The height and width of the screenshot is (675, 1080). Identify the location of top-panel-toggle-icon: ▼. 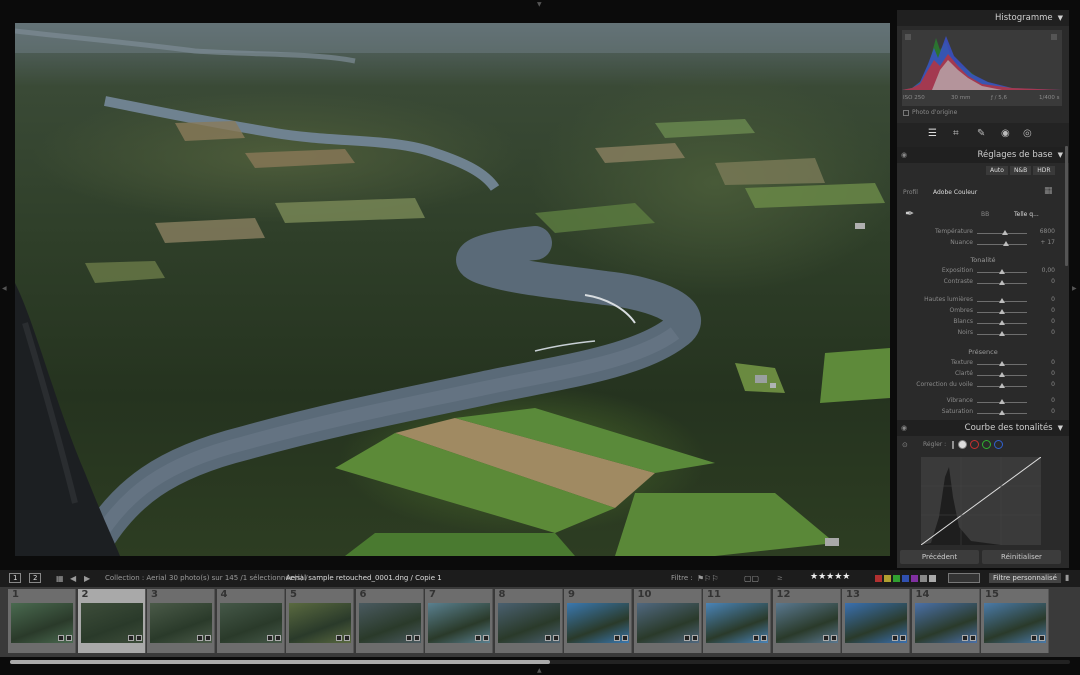
(539, 4).